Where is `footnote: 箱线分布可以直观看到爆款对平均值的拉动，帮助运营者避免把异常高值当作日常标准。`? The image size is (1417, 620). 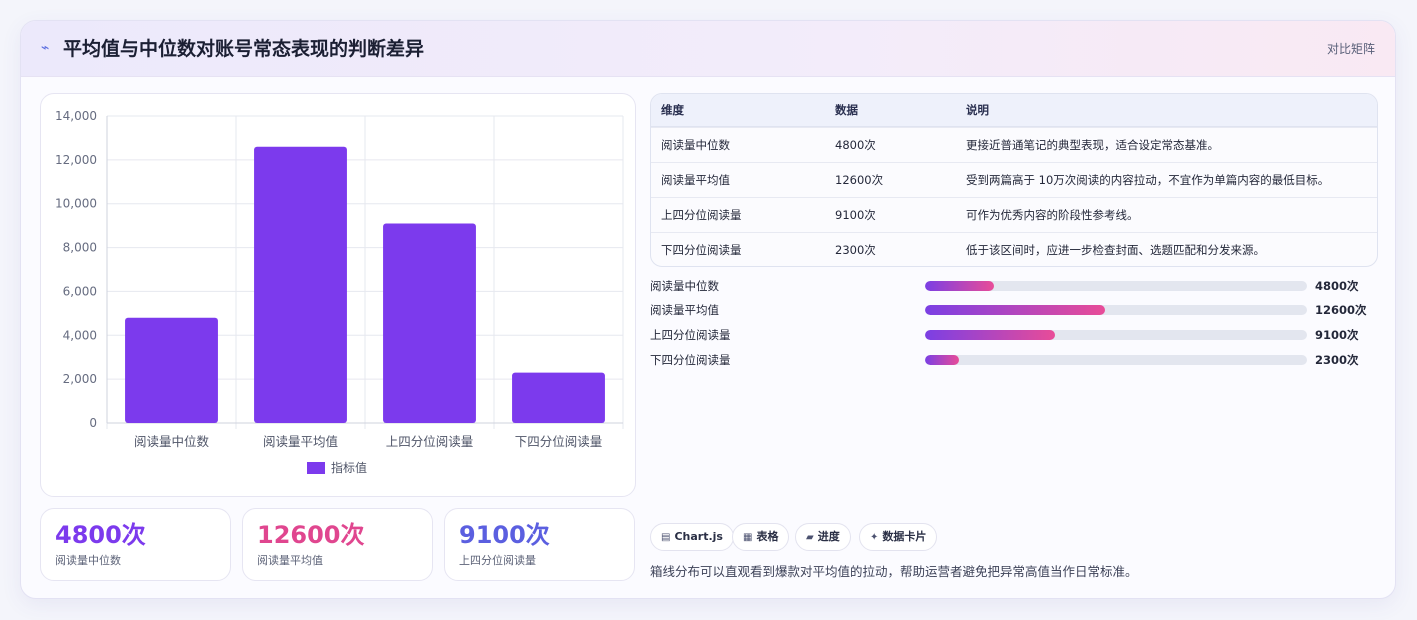 footnote: 箱线分布可以直观看到爆款对平均值的拉动，帮助运营者避免把异常高值当作日常标准。 is located at coordinates (894, 571).